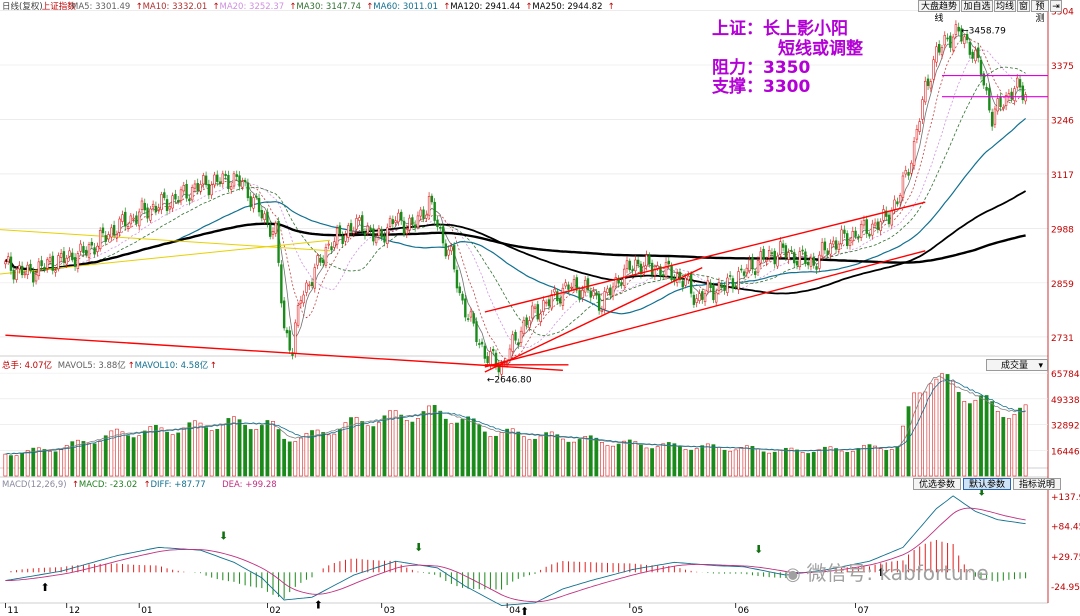 Image resolution: width=1080 pixels, height=616 pixels. I want to click on main-legend-item: 日线(复权), so click(22, 6).